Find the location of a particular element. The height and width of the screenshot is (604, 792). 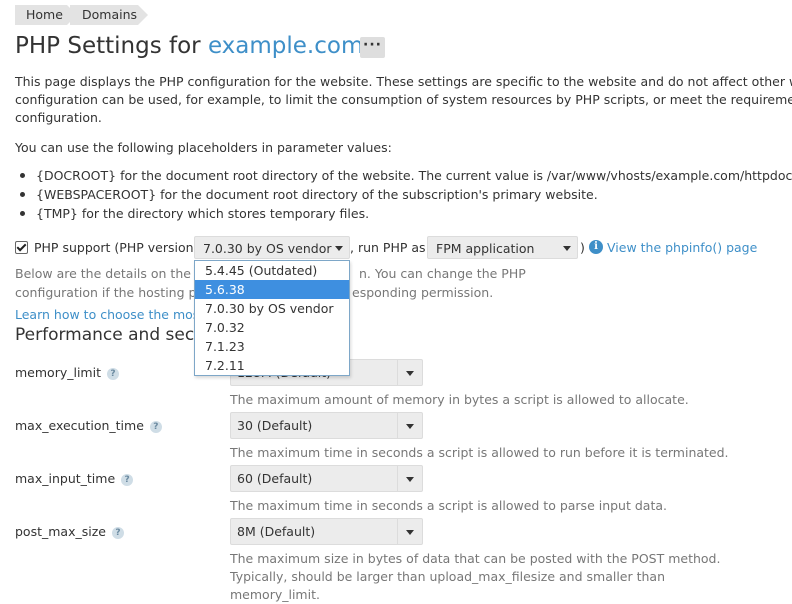

max-execution-time-select: 30 (Default) is located at coordinates (326, 425).